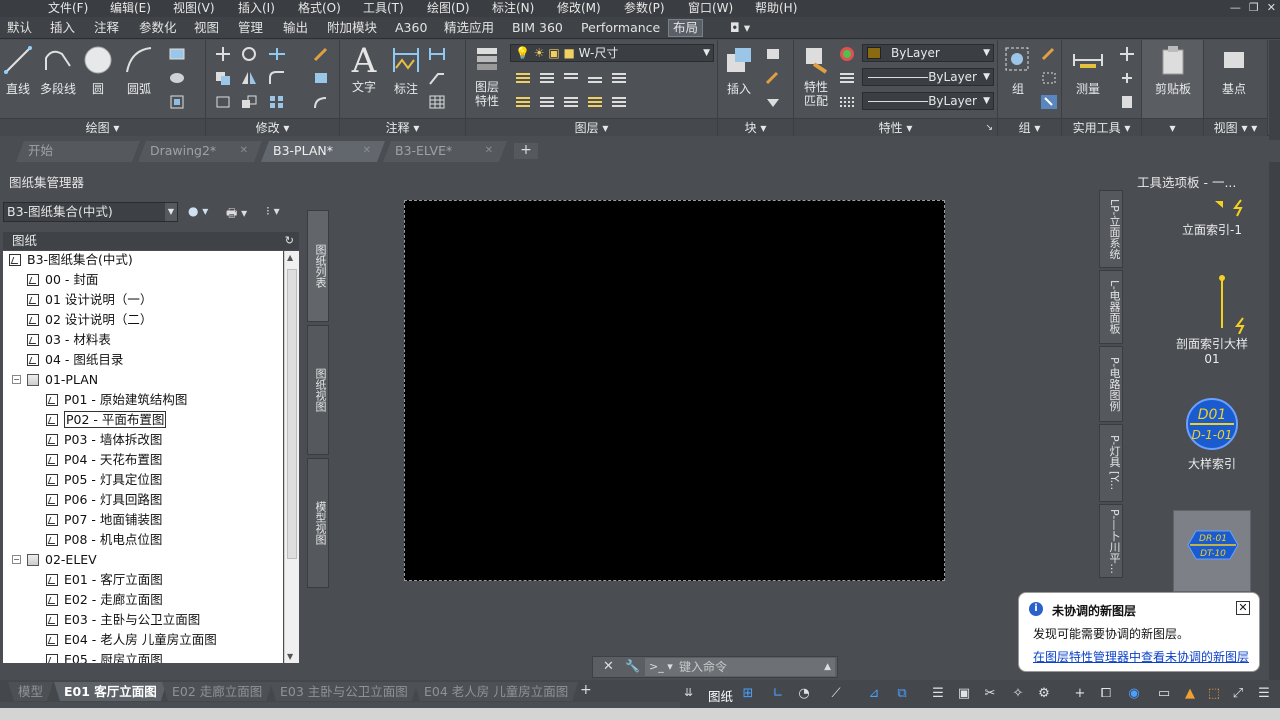 This screenshot has width=1280, height=720. What do you see at coordinates (778, 694) in the screenshot?
I see `ortho-icon: ∟` at bounding box center [778, 694].